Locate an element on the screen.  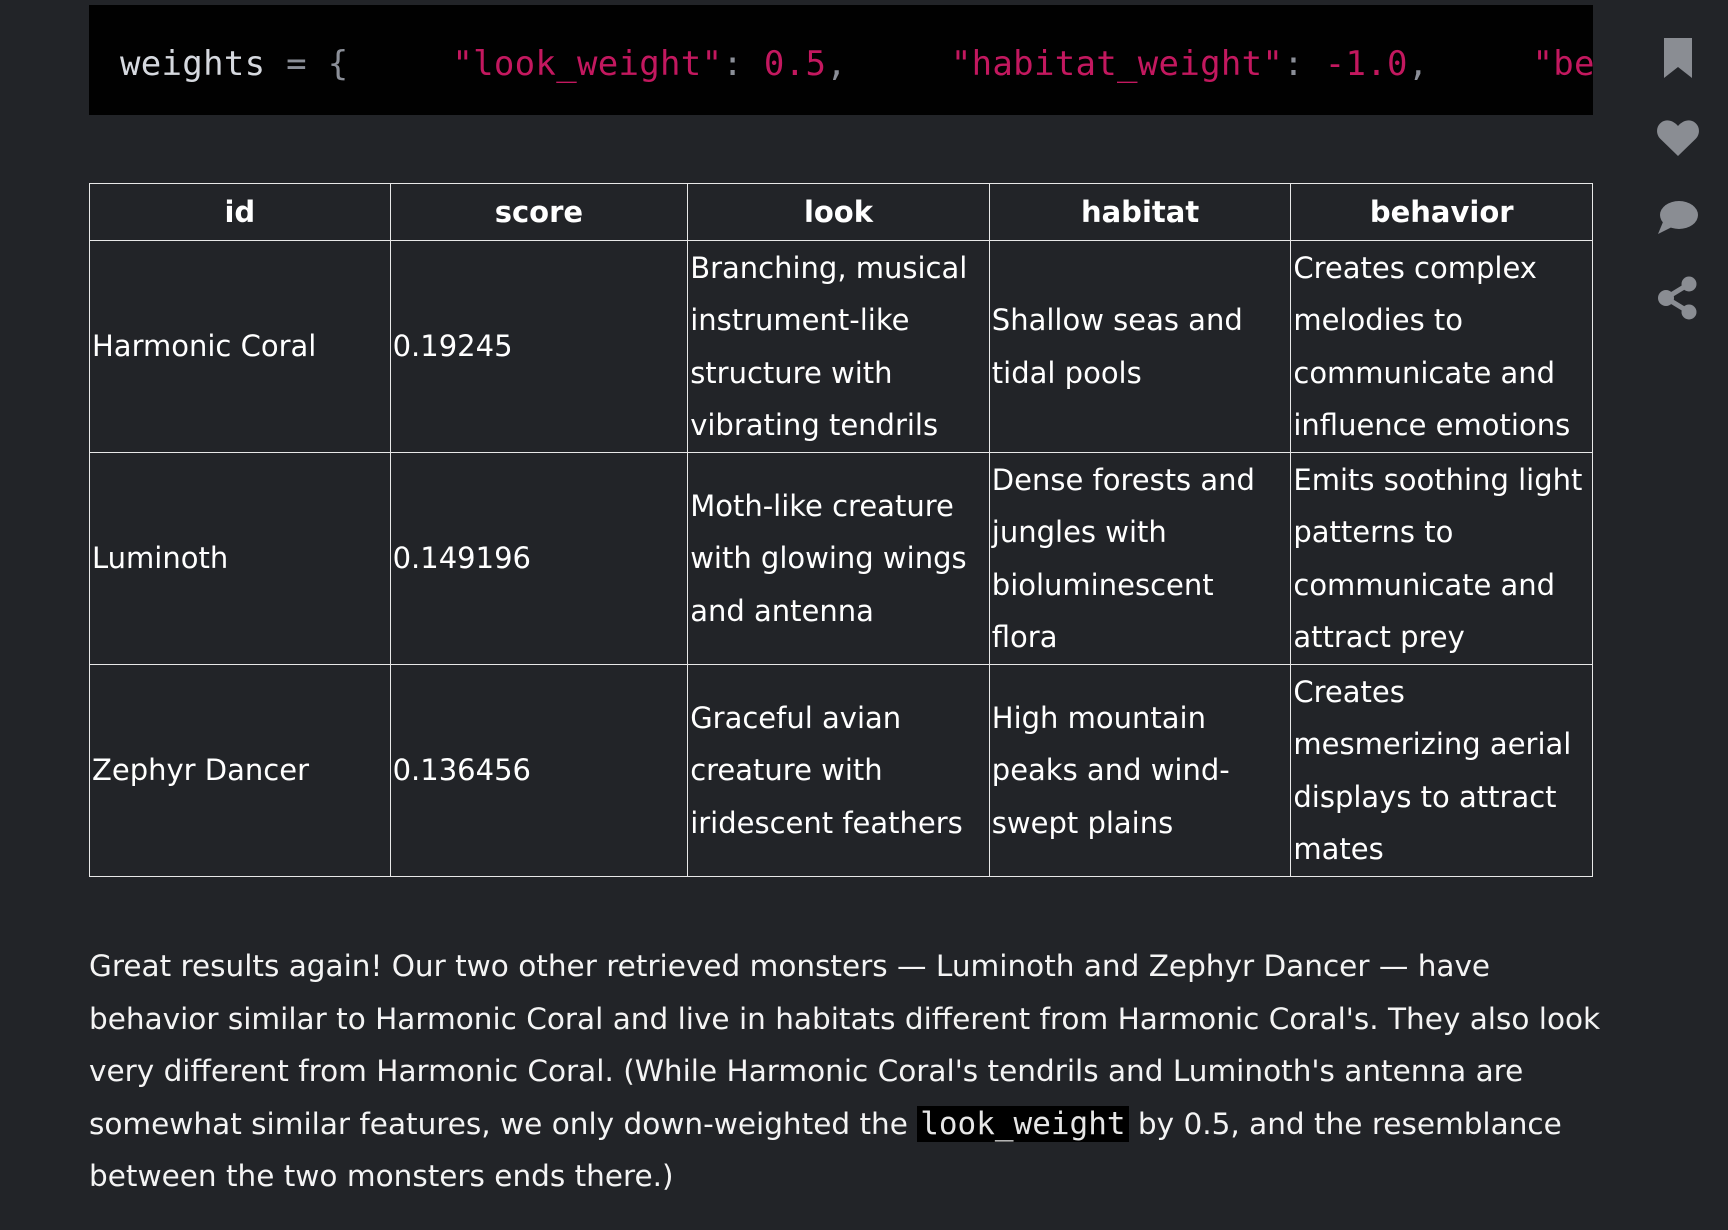
share-button is located at coordinates (1678, 298).